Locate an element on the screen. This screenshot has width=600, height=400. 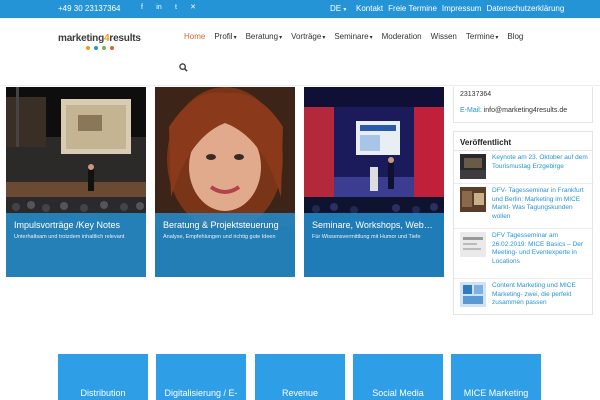
tile-label: Social Media is located at coordinates (398, 393).